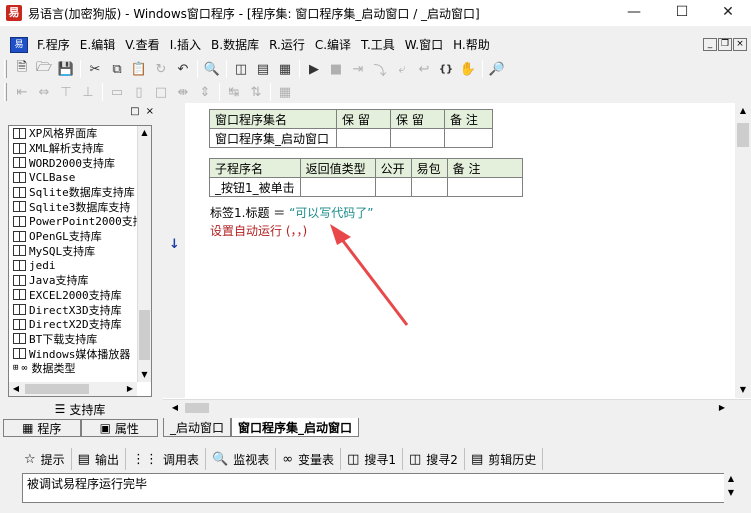 This screenshot has height=513, width=751. What do you see at coordinates (273, 138) in the screenshot?
I see `class-name-cell: 窗口程序集_启动窗口` at bounding box center [273, 138].